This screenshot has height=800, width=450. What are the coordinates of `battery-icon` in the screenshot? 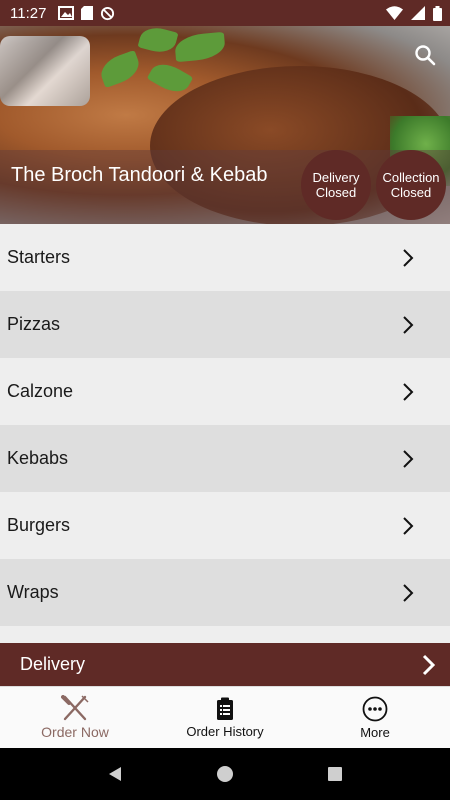 It's located at (437, 13).